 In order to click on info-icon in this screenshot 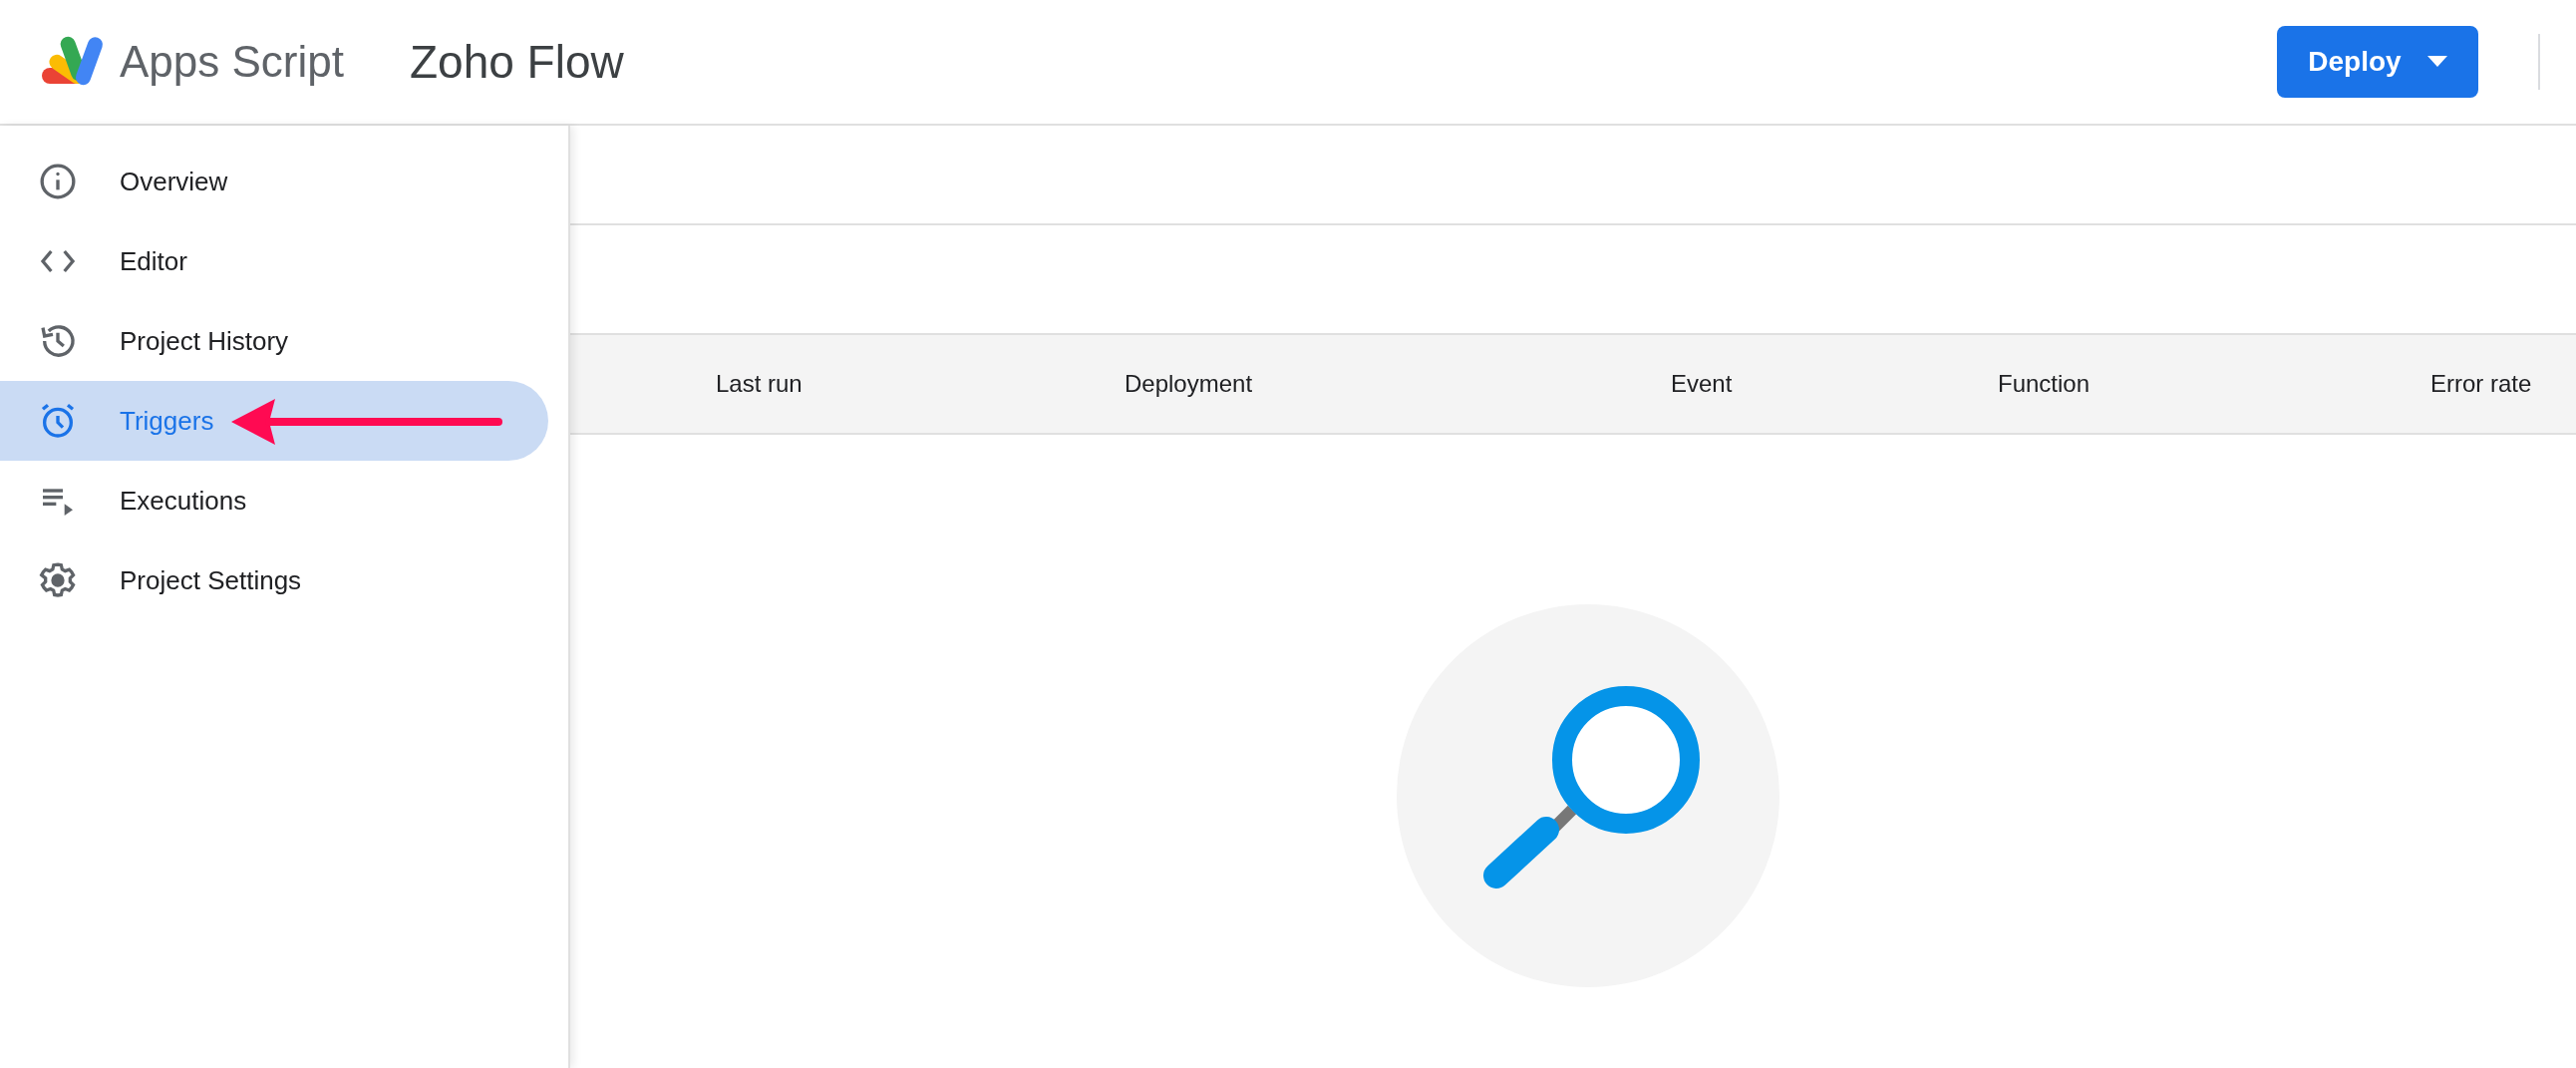, I will do `click(58, 182)`.